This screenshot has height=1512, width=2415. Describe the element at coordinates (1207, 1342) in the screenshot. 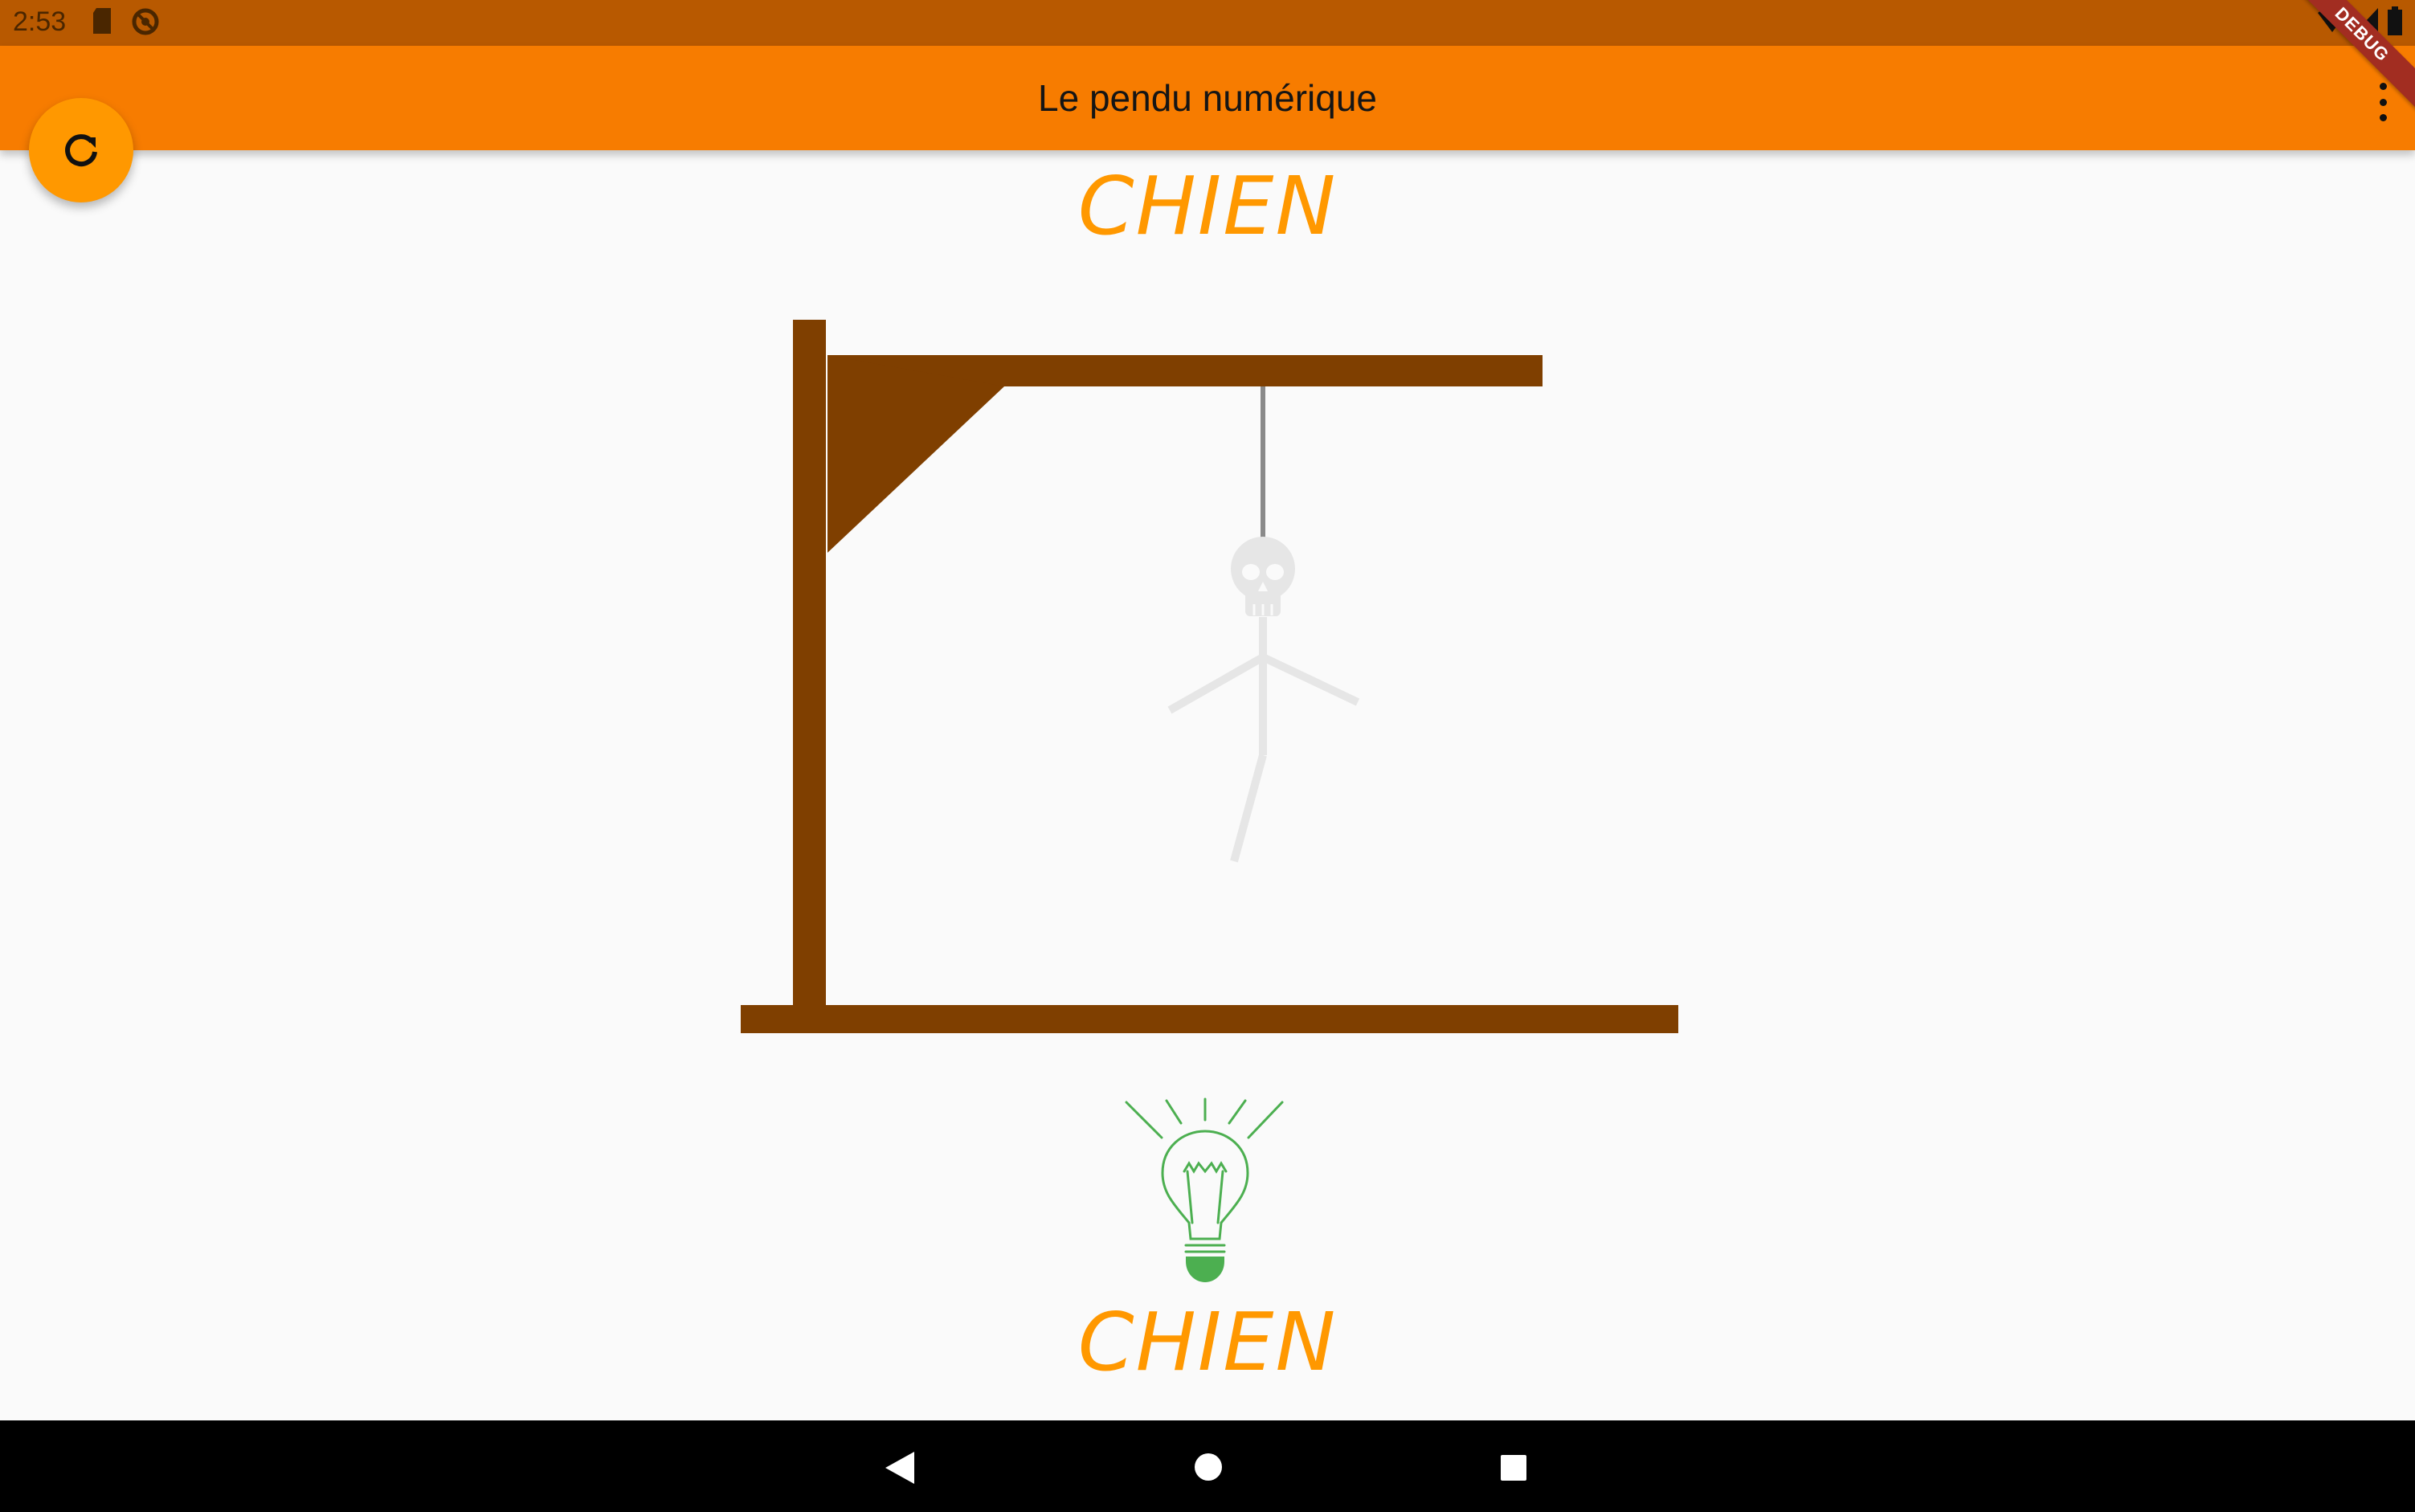

I see `answer-word: CHIEN` at that location.